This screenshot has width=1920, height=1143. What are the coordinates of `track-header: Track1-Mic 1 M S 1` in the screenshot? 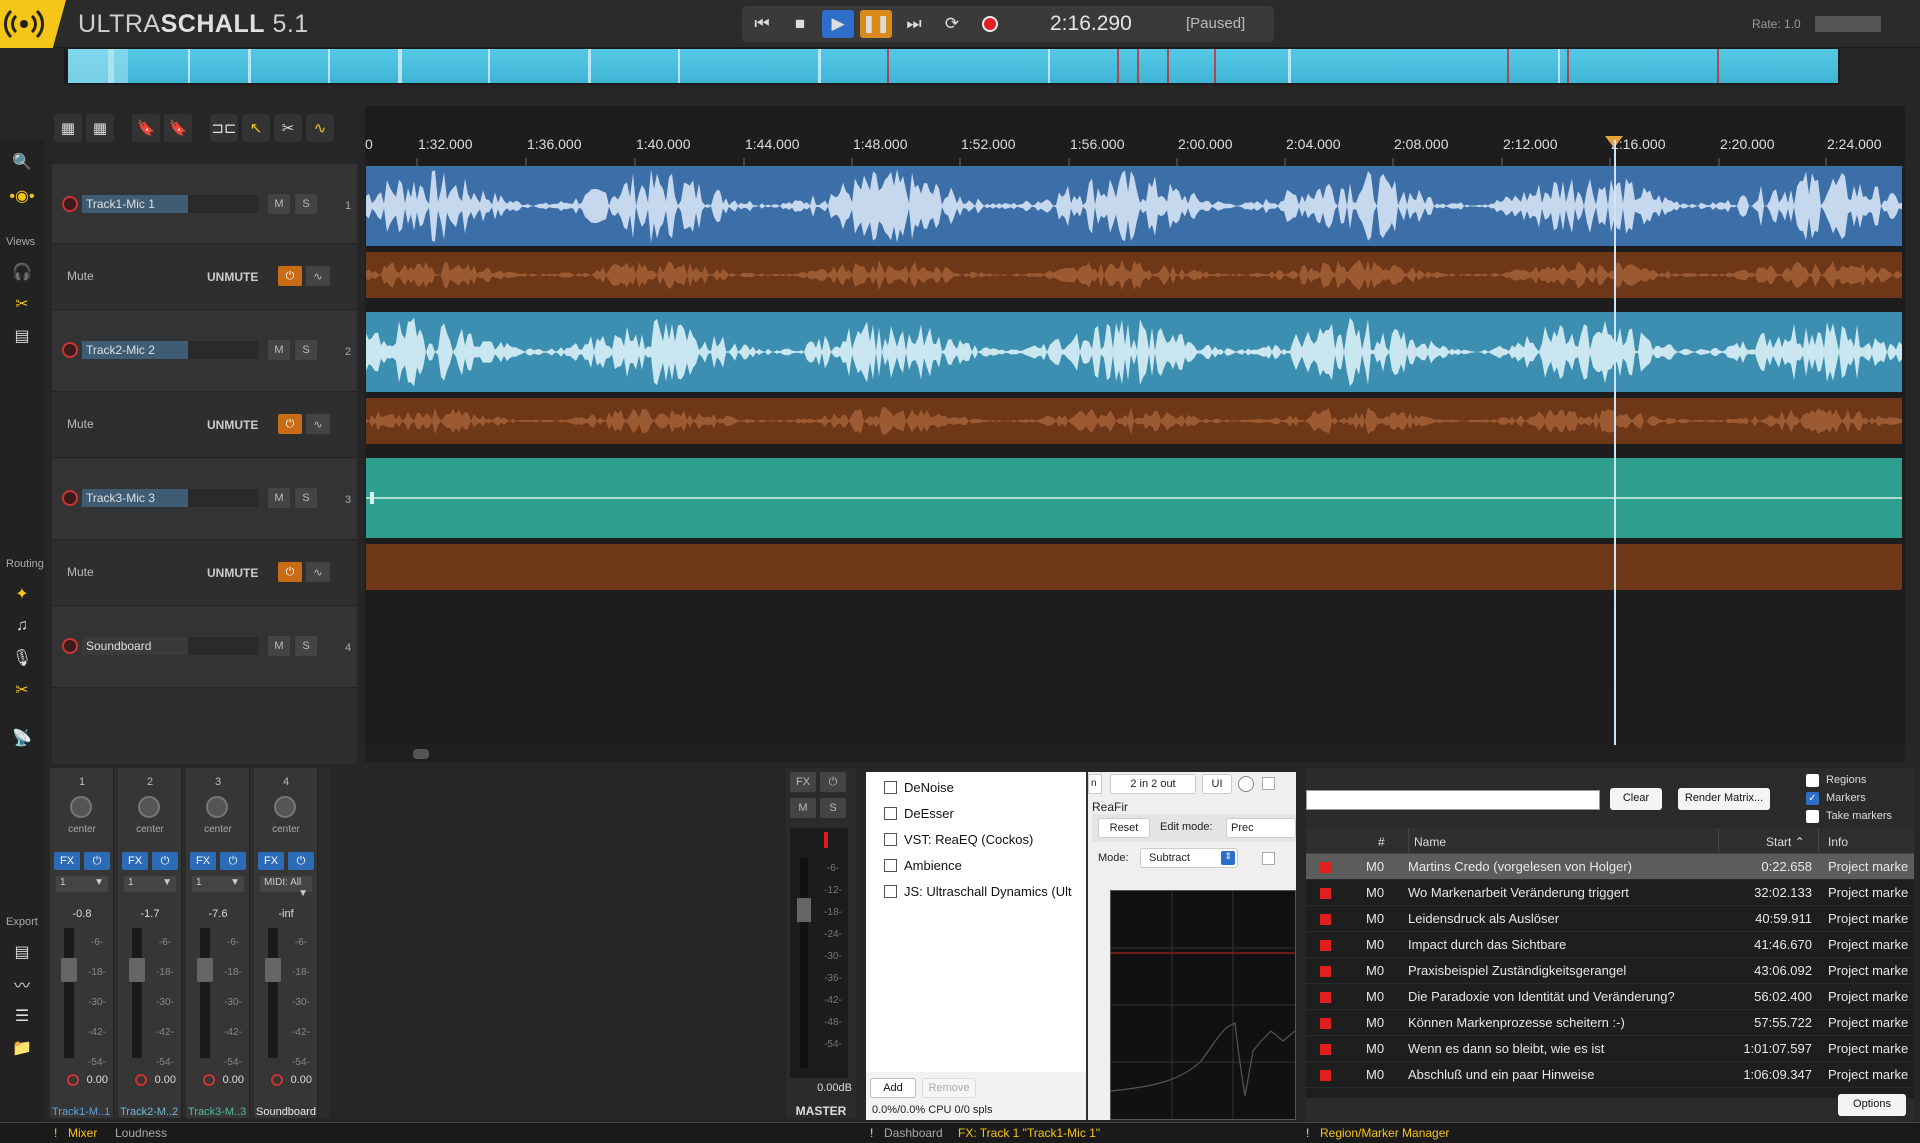 It's located at (204, 204).